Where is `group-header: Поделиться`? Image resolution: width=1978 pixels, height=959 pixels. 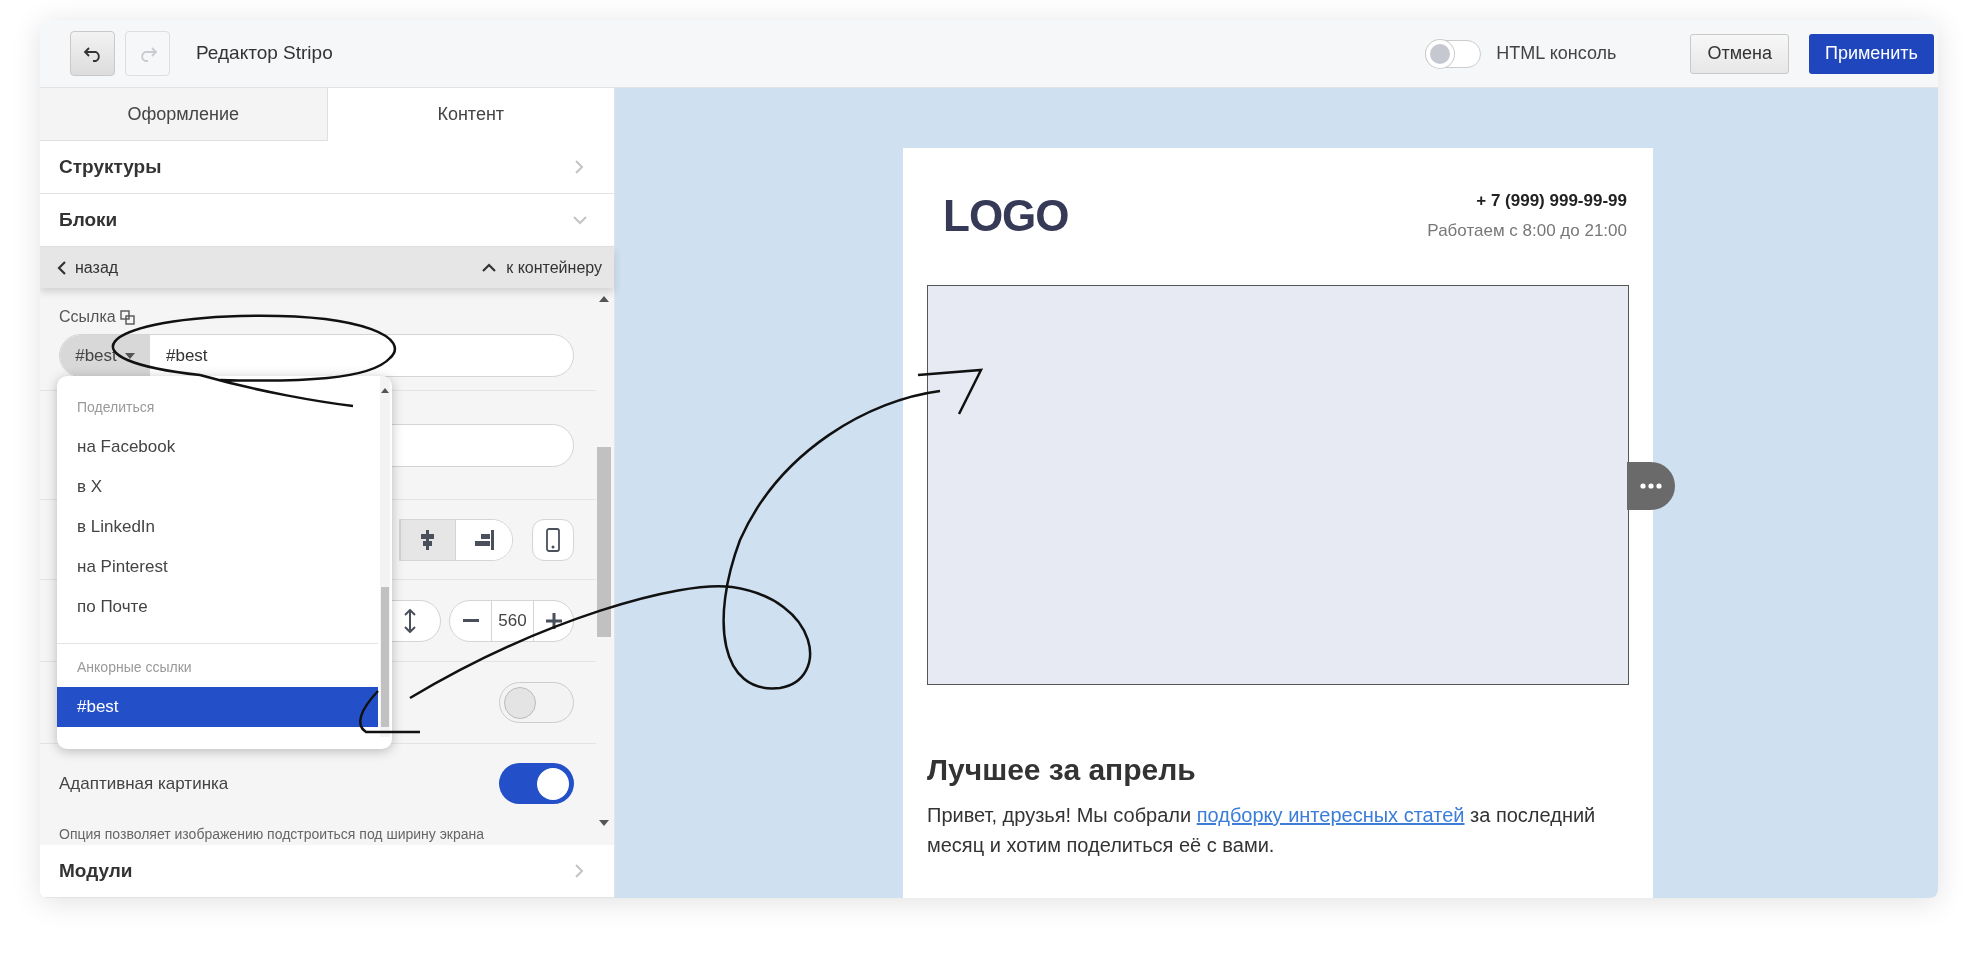 group-header: Поделиться is located at coordinates (116, 407).